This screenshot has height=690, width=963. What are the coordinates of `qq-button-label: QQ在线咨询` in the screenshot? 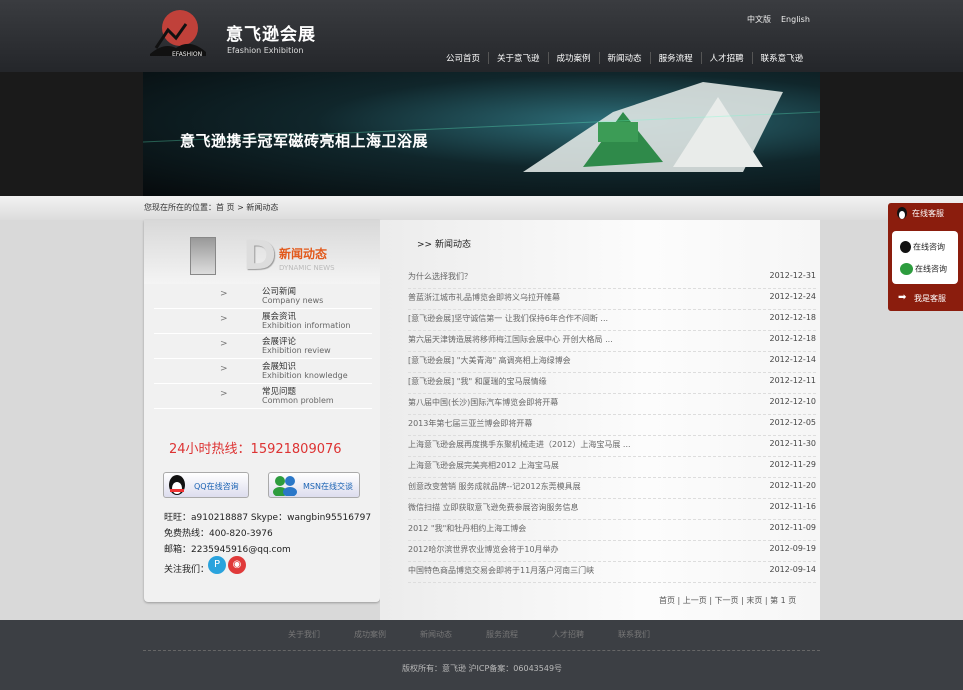 It's located at (216, 486).